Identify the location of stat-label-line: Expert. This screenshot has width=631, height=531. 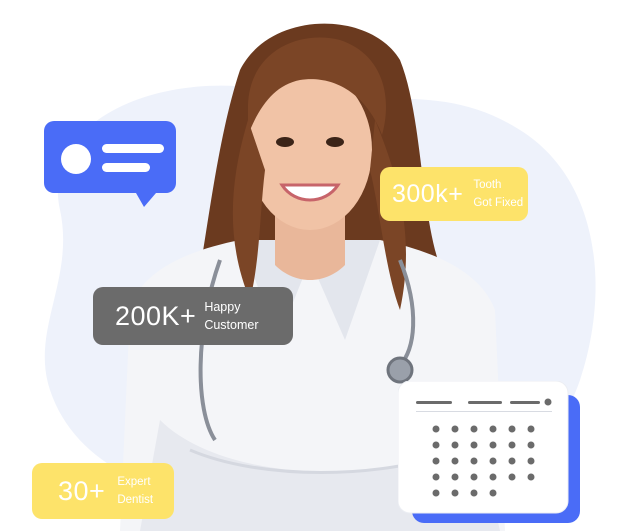
(134, 482).